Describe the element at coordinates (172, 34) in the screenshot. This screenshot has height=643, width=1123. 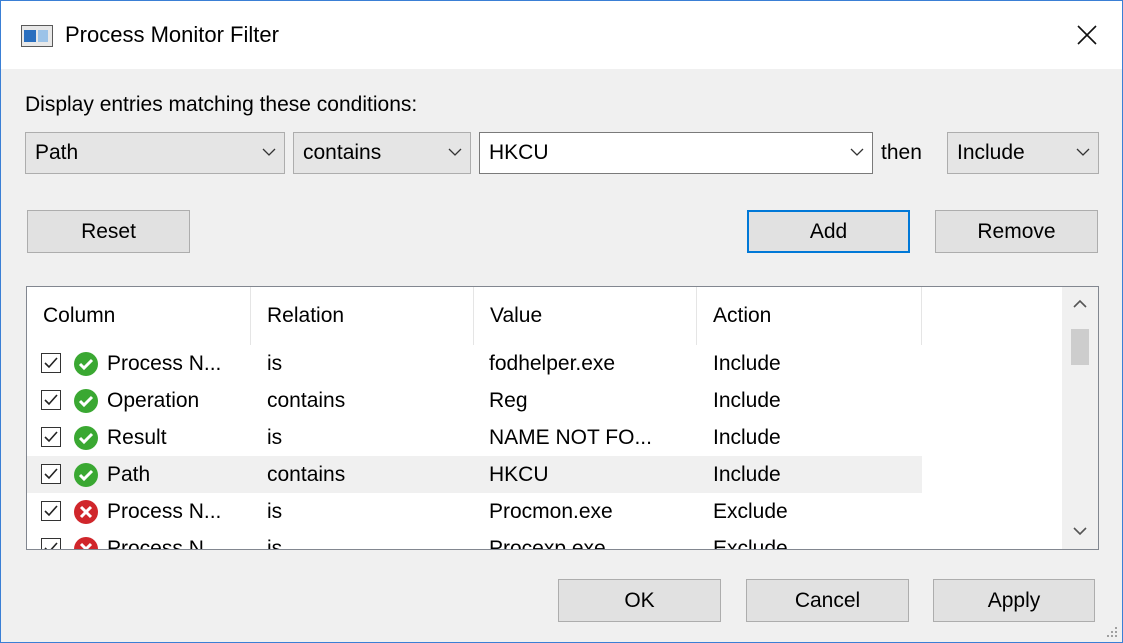
I see `window-title: Process Monitor Filter` at that location.